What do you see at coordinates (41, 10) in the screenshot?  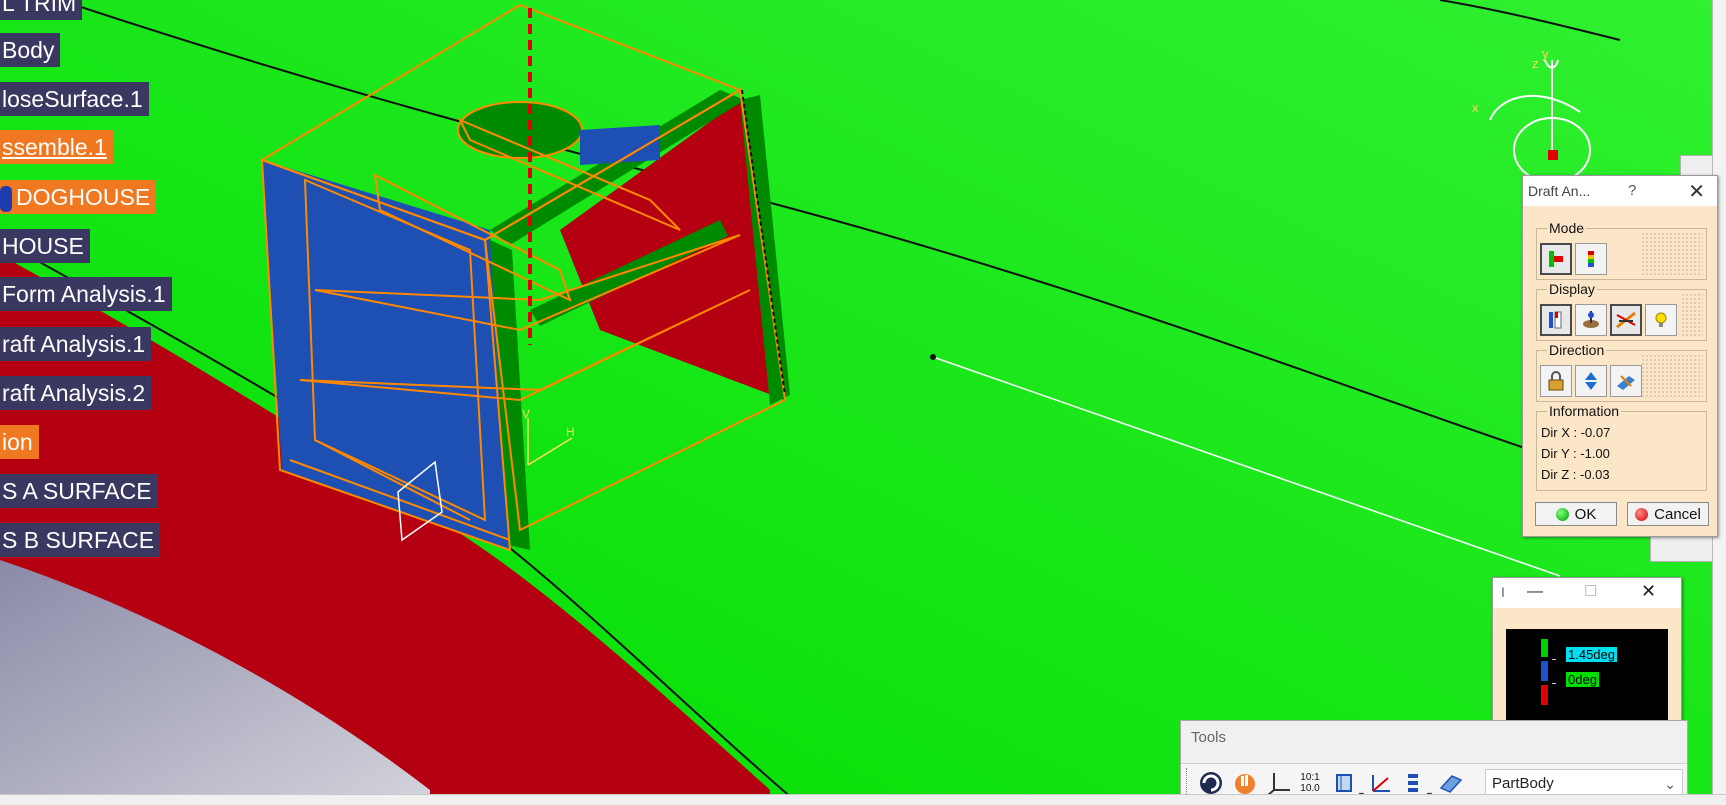 I see `tree-node-trim: L TRIM` at bounding box center [41, 10].